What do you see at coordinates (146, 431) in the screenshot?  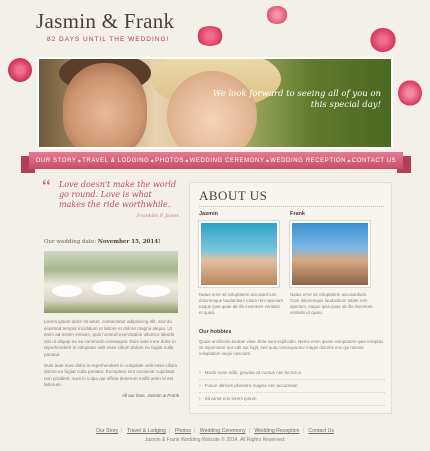 I see `footer-link-travel-lodging: Travel & Lodging` at bounding box center [146, 431].